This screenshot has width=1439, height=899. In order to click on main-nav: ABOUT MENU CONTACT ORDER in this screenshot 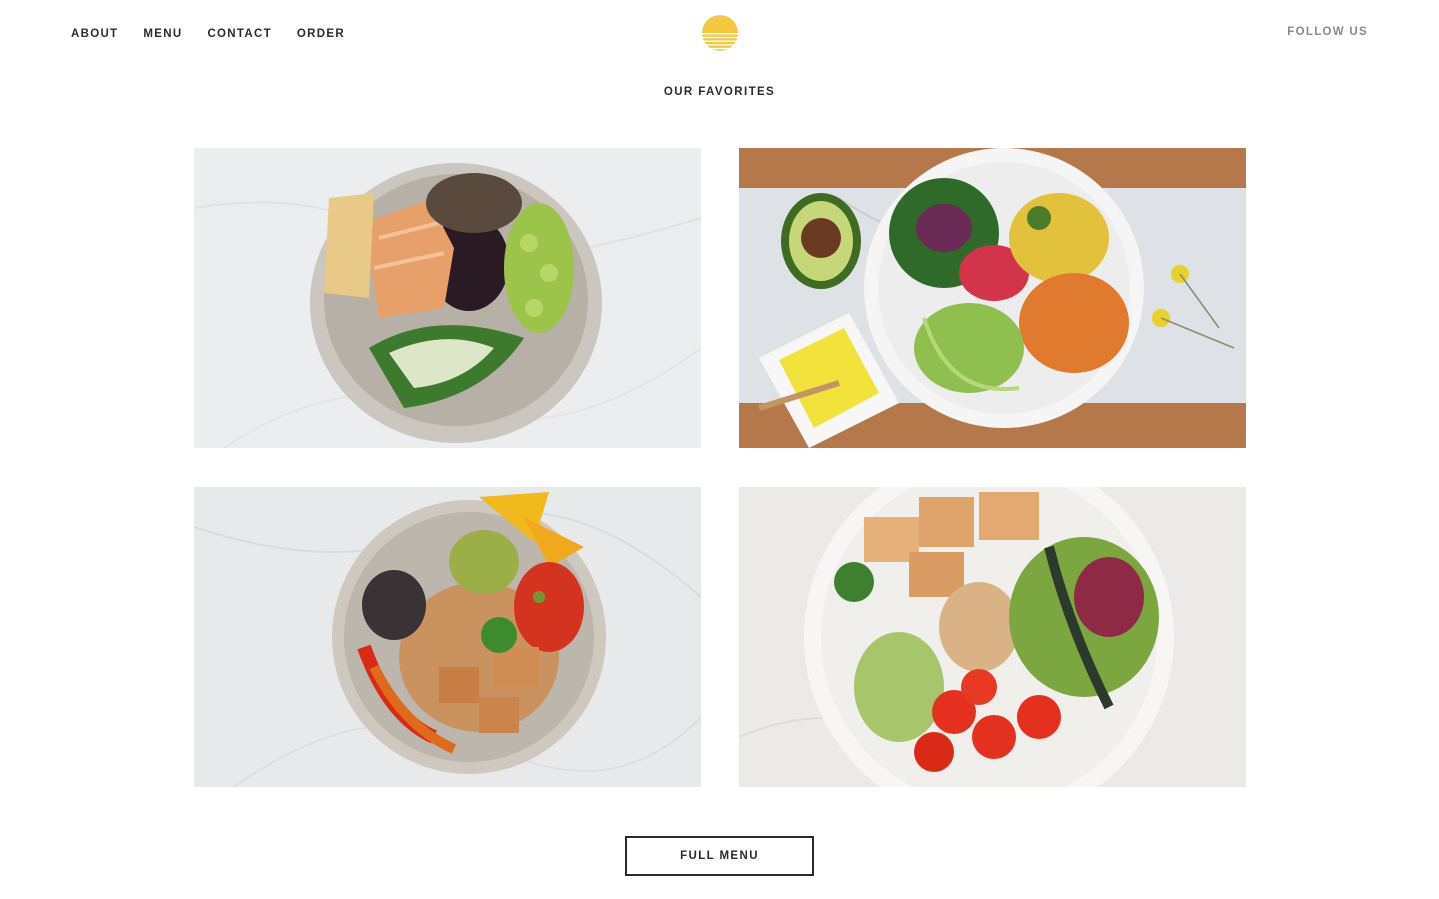, I will do `click(208, 33)`.